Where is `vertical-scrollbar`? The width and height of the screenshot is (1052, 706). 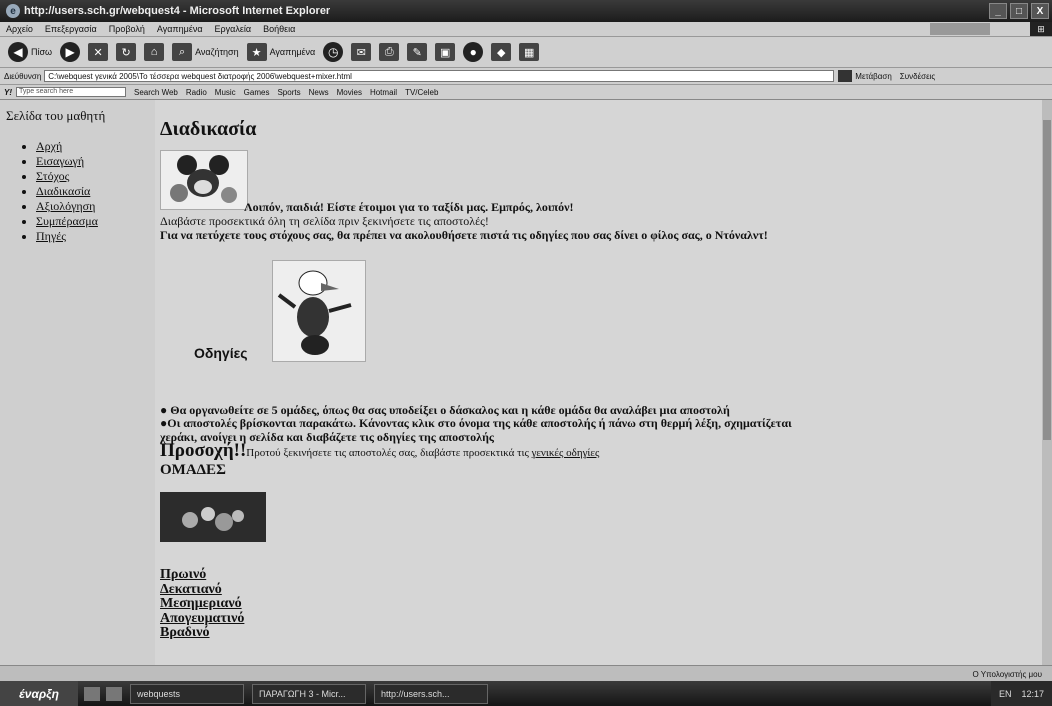 vertical-scrollbar is located at coordinates (1047, 382).